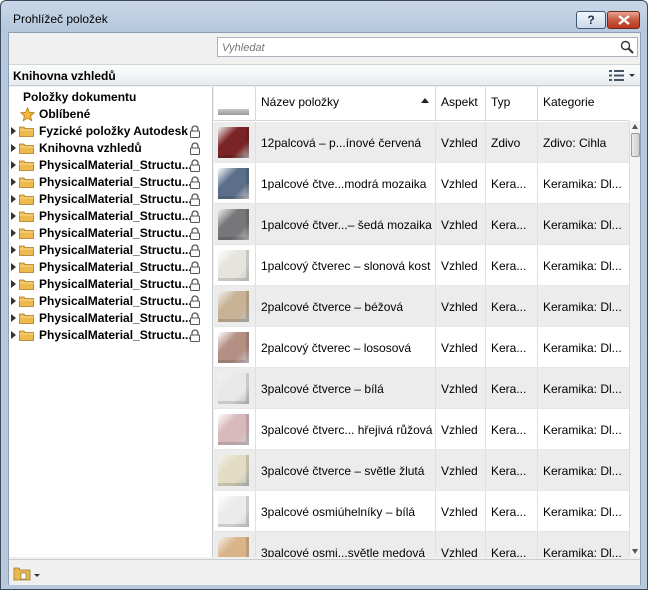 This screenshot has height=590, width=648. I want to click on window-title: Prohlížeč položek, so click(60, 19).